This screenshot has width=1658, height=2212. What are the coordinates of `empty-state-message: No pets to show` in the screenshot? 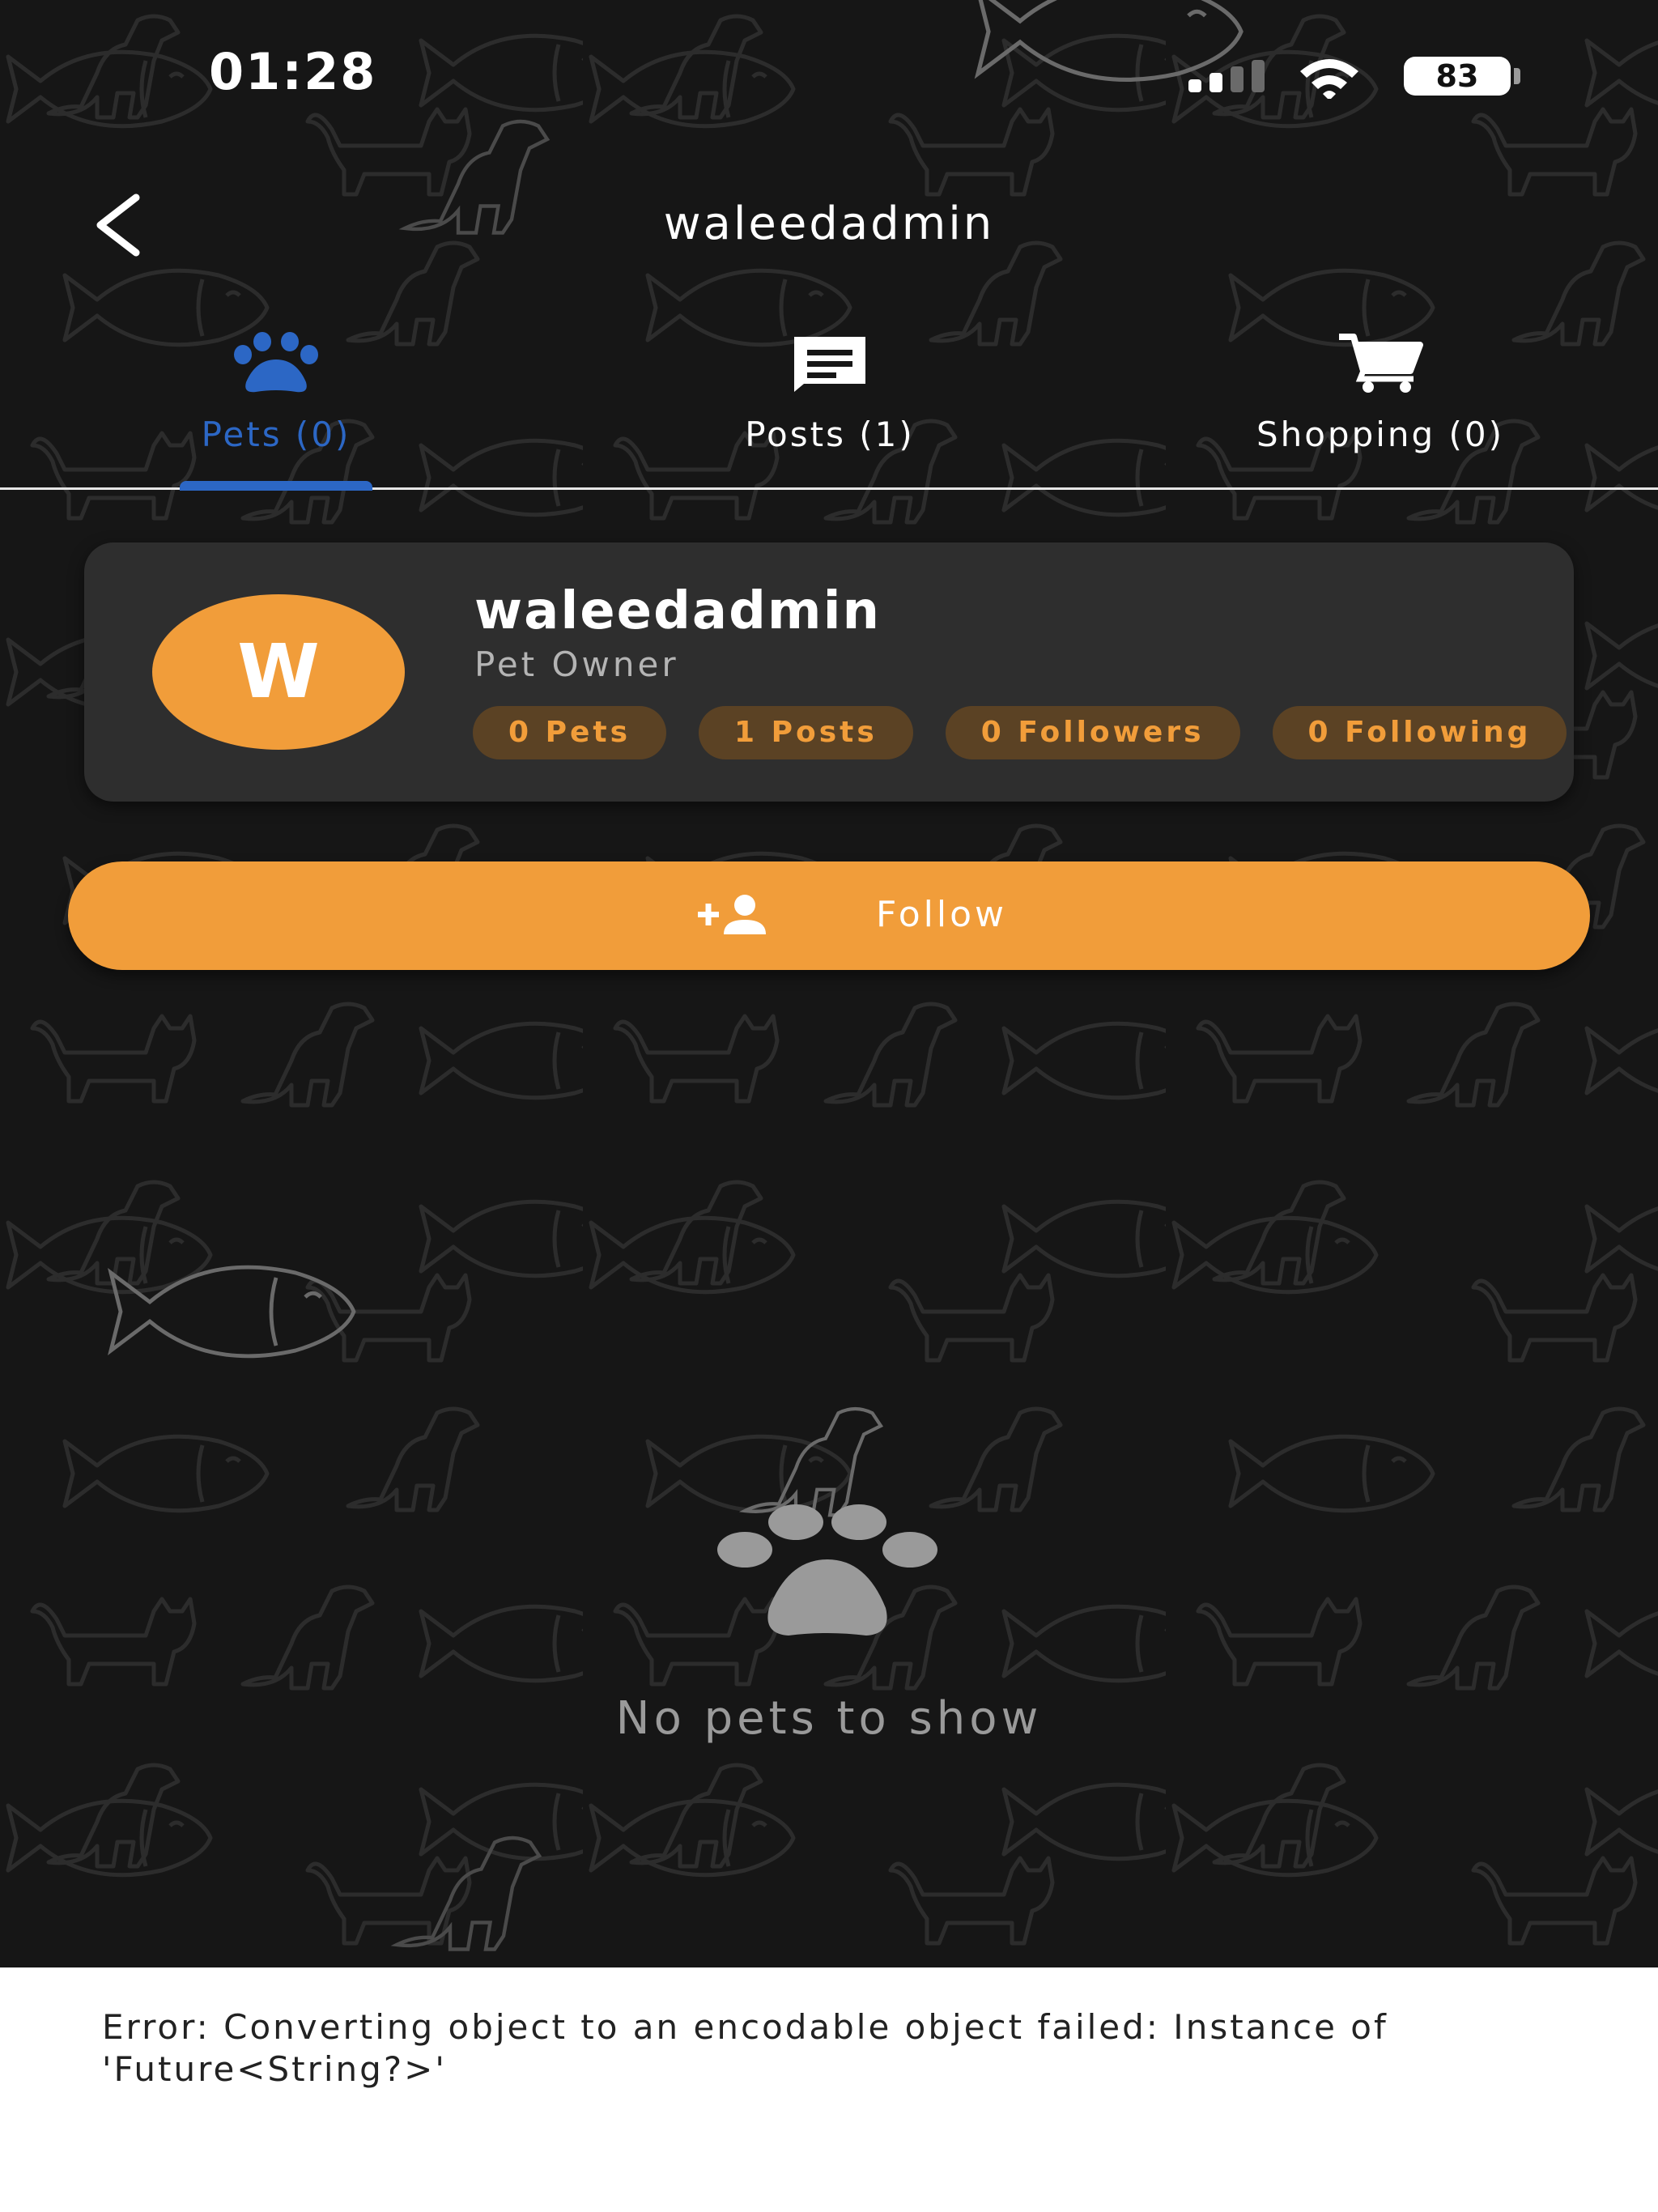 It's located at (829, 1719).